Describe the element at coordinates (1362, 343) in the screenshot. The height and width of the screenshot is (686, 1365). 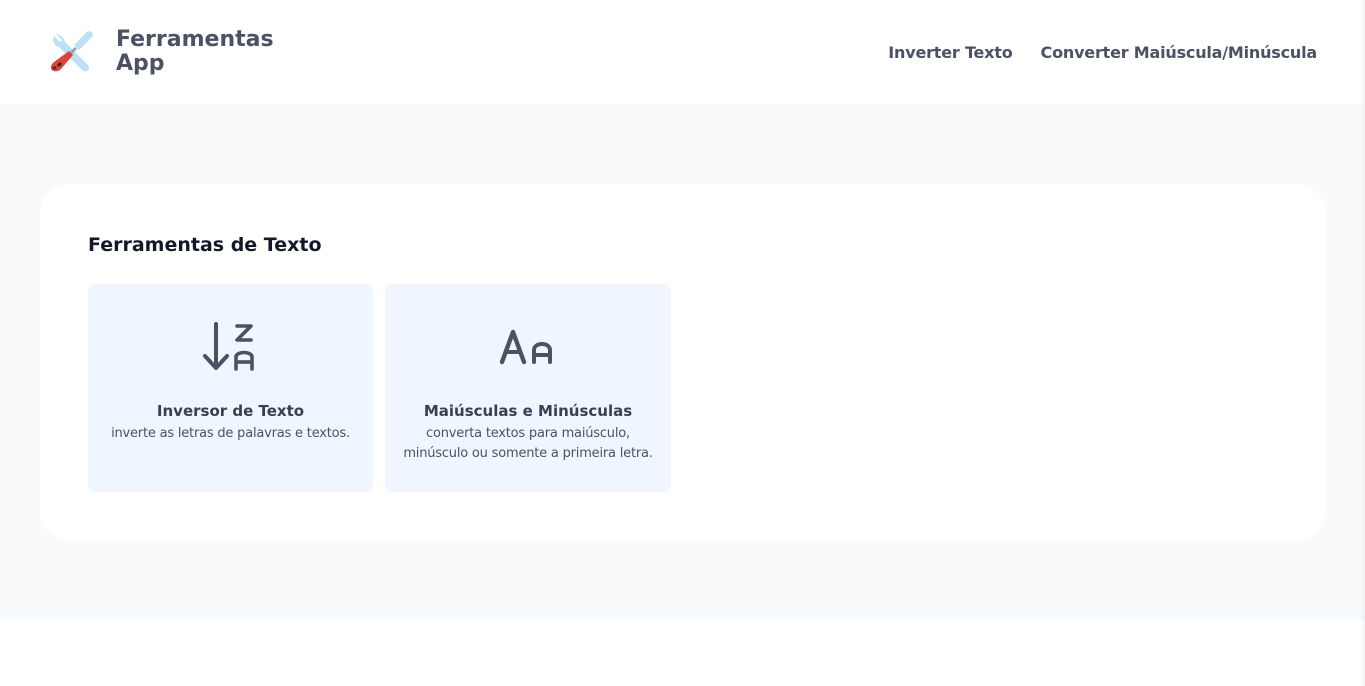
I see `scrollbar-edge` at that location.